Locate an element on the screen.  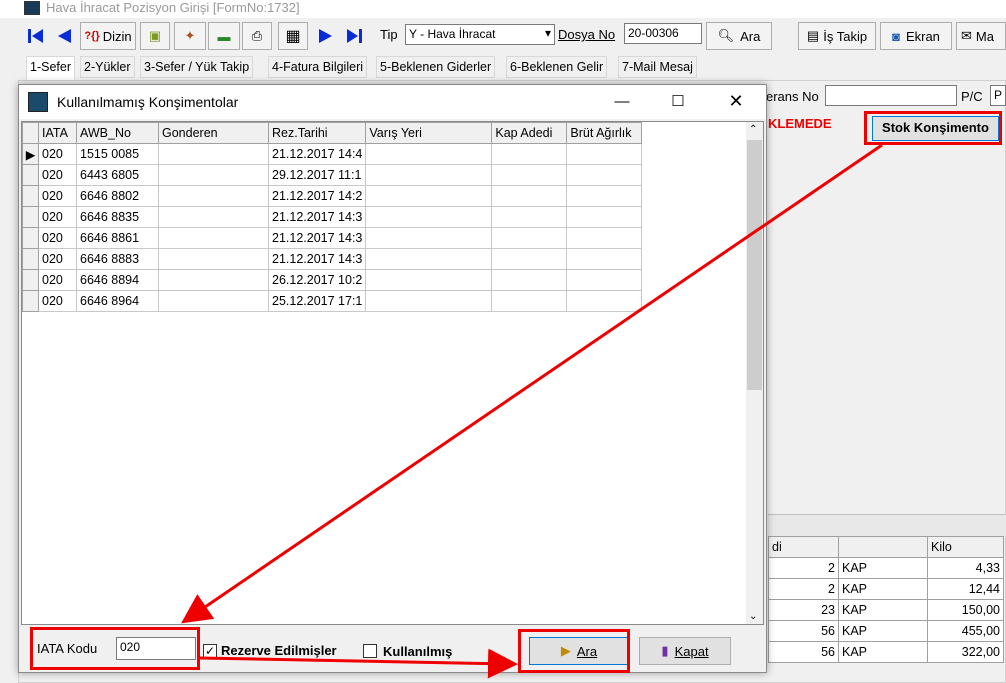
rezerve-edilmisler-checkbox: ✓ is located at coordinates (210, 651).